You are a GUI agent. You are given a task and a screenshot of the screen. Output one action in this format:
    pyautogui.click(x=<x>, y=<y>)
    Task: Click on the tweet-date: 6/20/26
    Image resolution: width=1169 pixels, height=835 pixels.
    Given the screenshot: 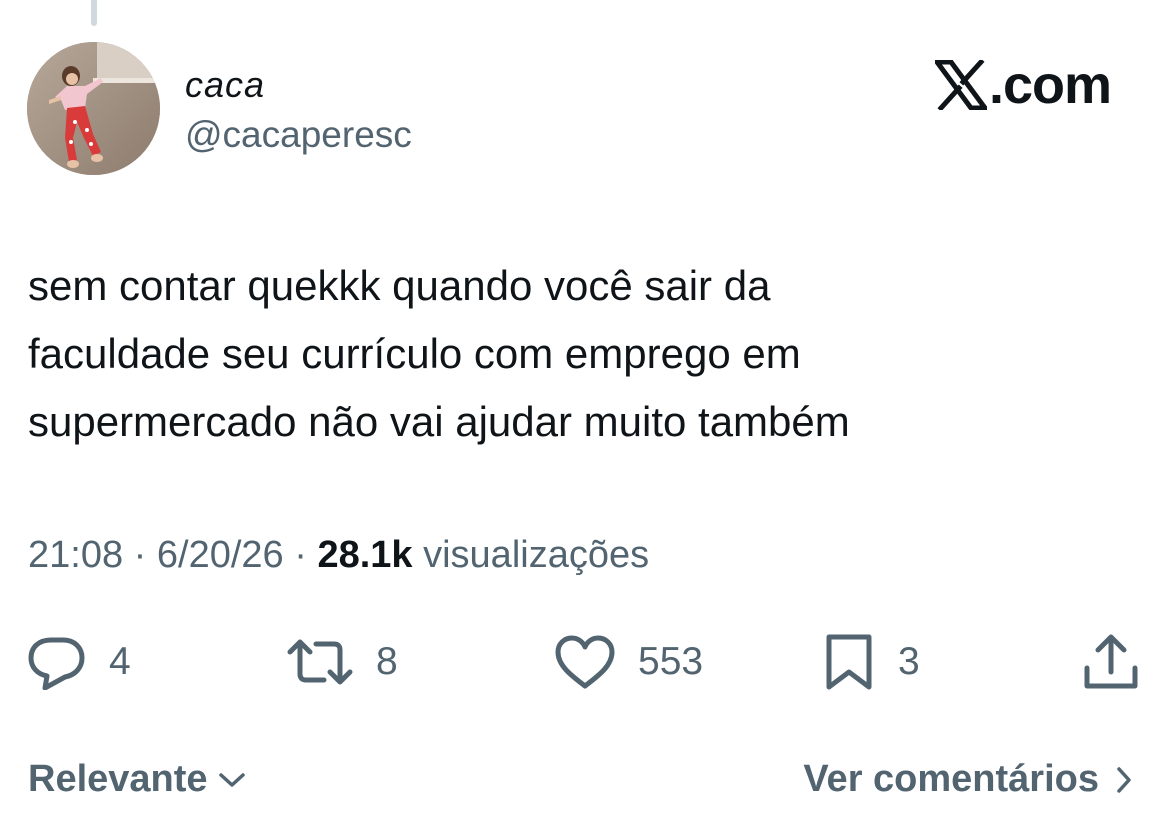 What is the action you would take?
    pyautogui.click(x=220, y=555)
    